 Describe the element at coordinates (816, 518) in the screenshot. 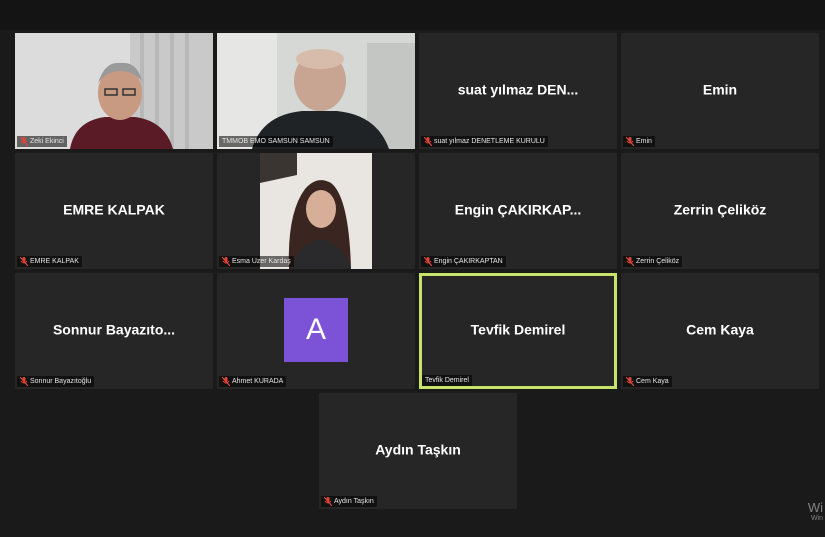

I see `watermark-line2: Win` at that location.